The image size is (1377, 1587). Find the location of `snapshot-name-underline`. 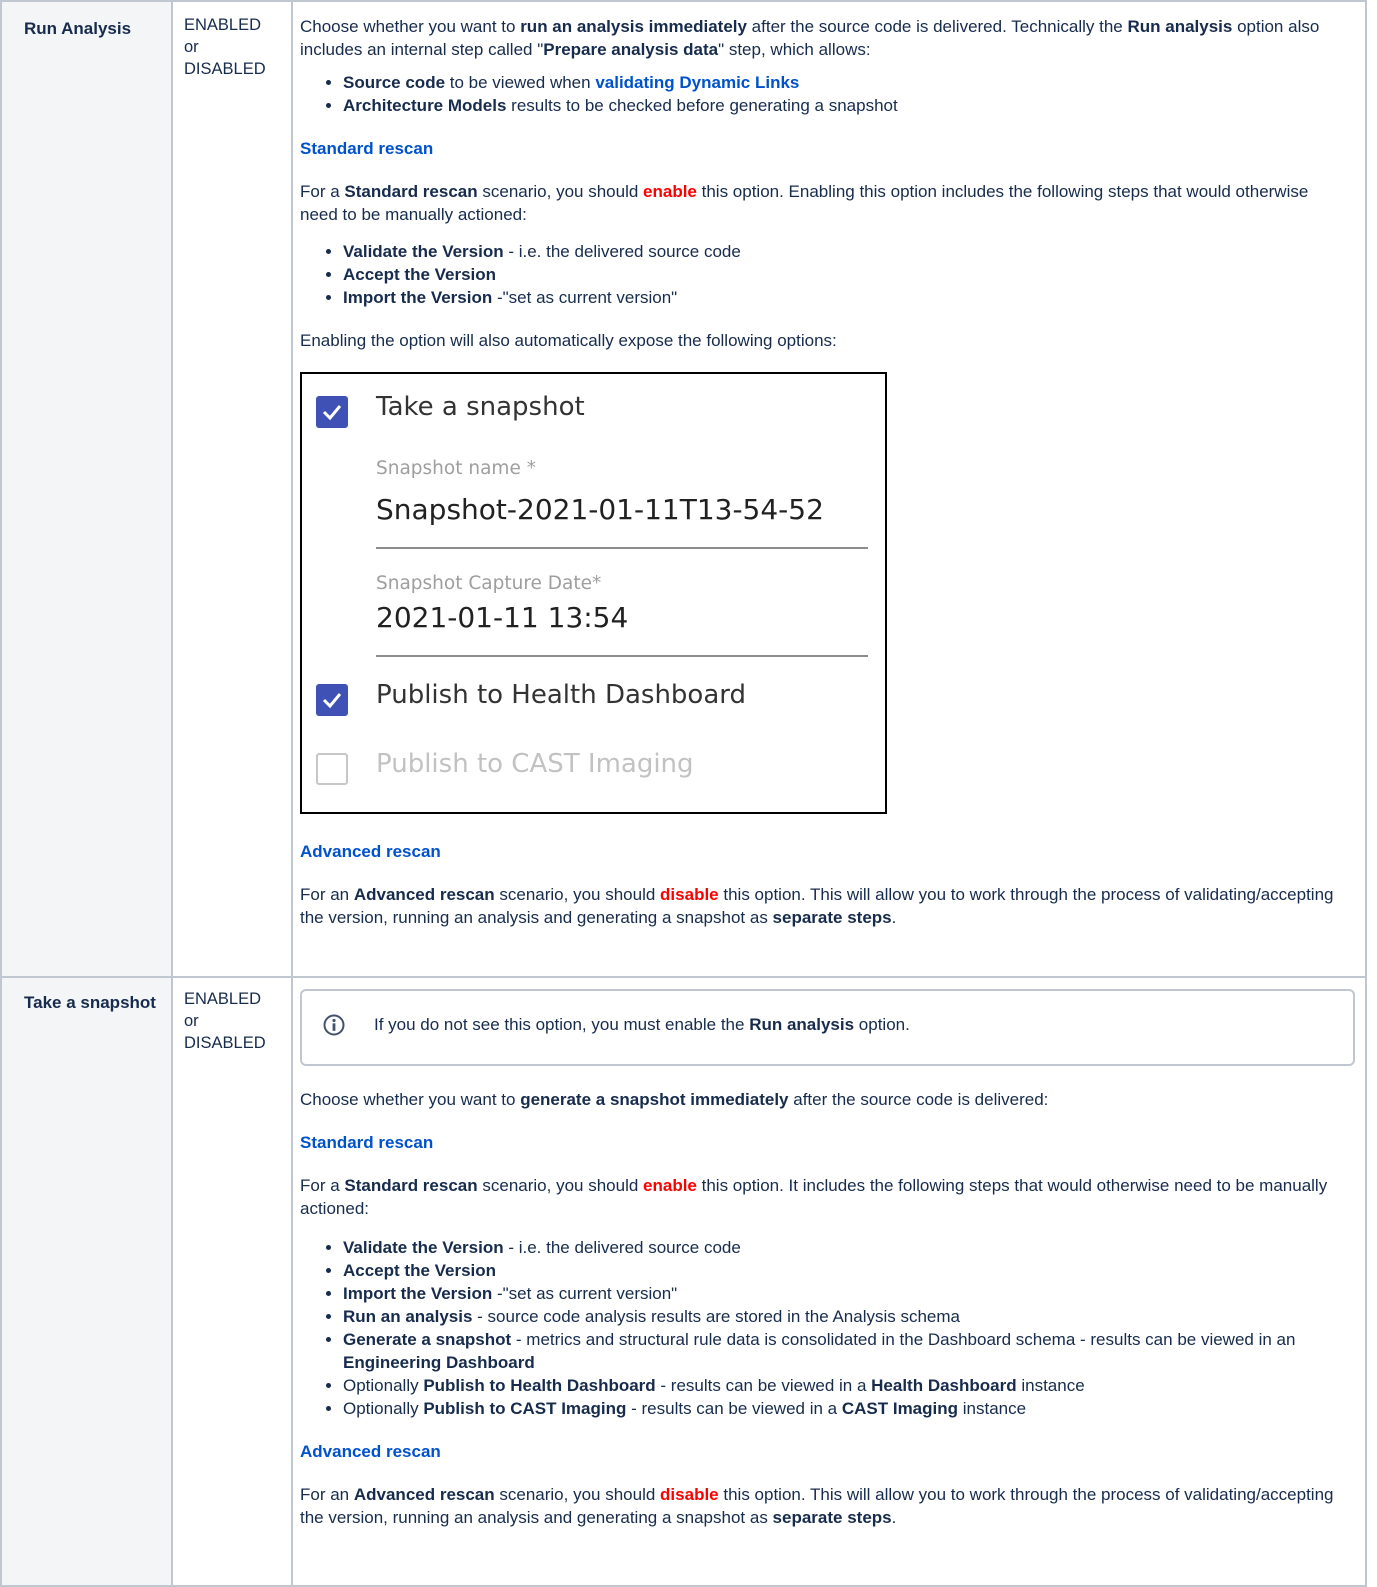

snapshot-name-underline is located at coordinates (622, 548).